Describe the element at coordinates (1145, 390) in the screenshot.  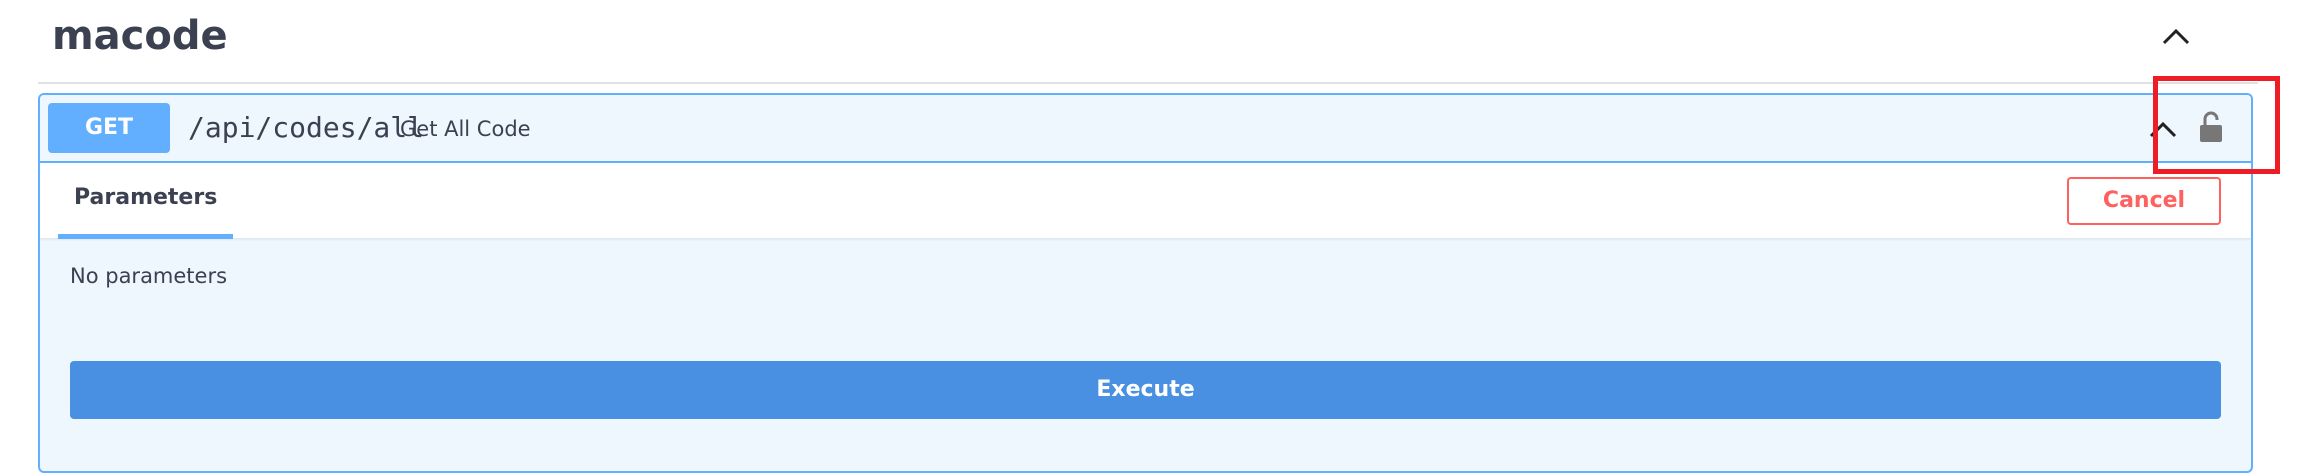
I see `execute-button: Execute` at that location.